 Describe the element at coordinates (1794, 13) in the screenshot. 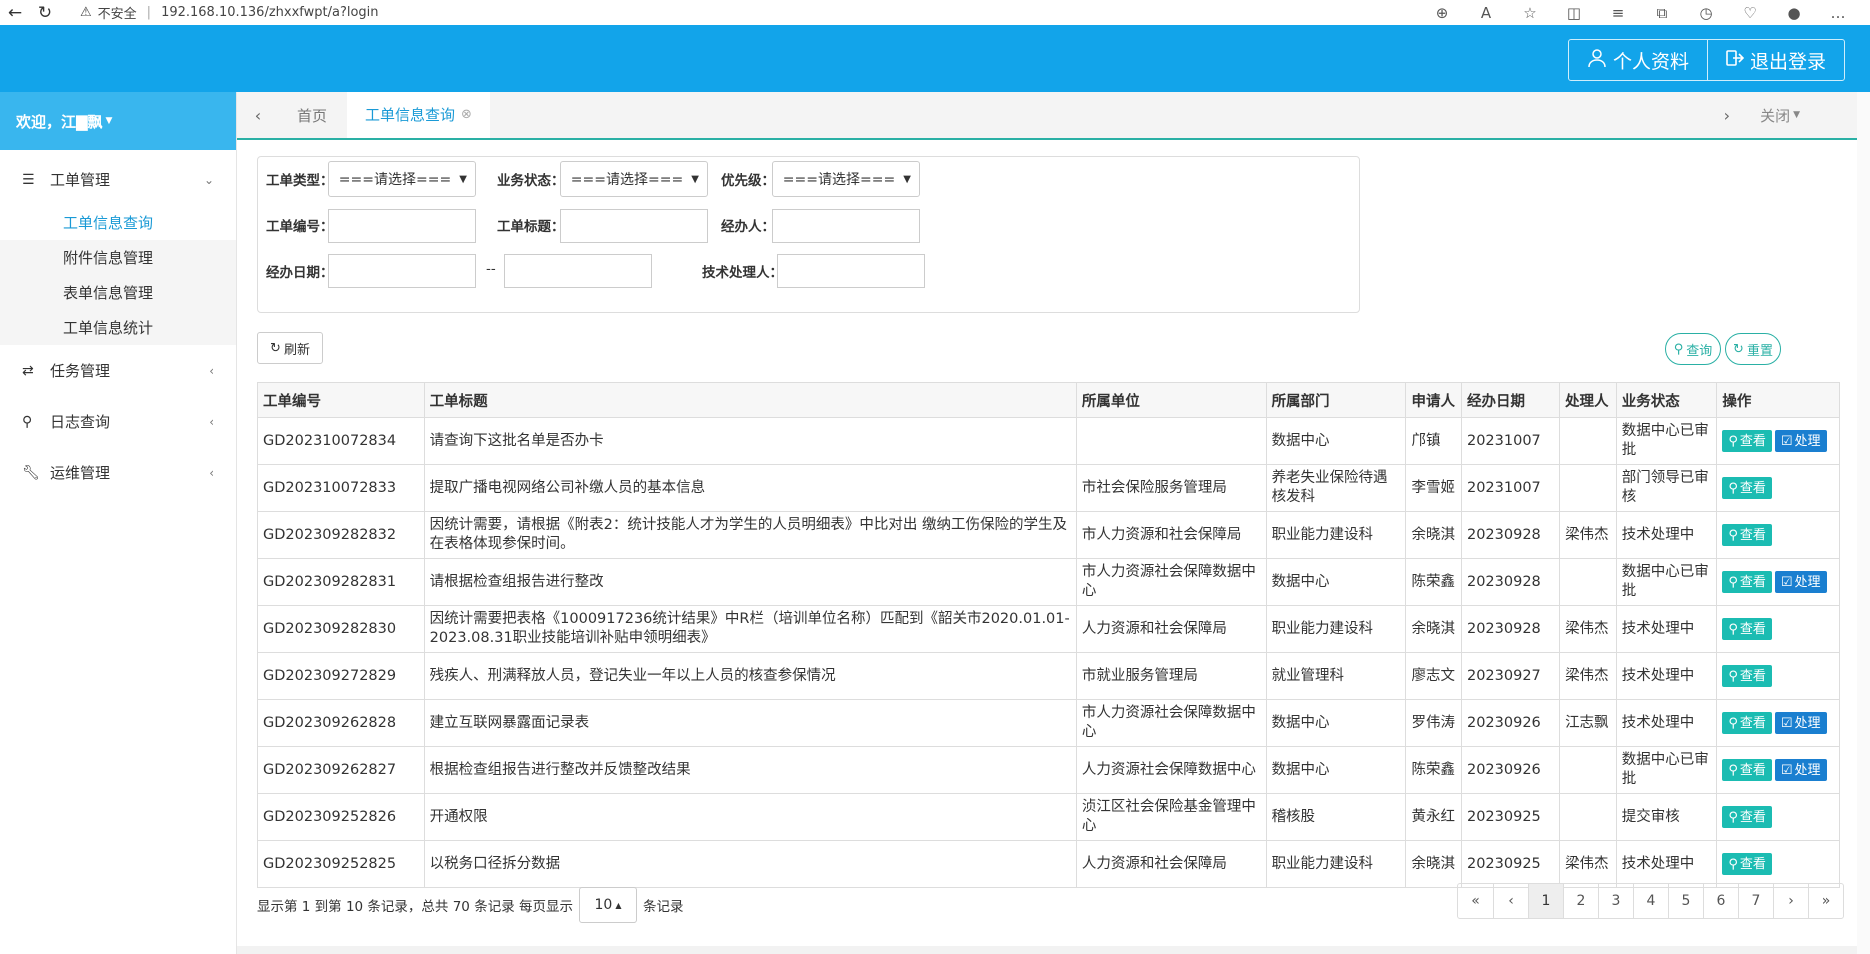

I see `profile-icon: ●` at that location.